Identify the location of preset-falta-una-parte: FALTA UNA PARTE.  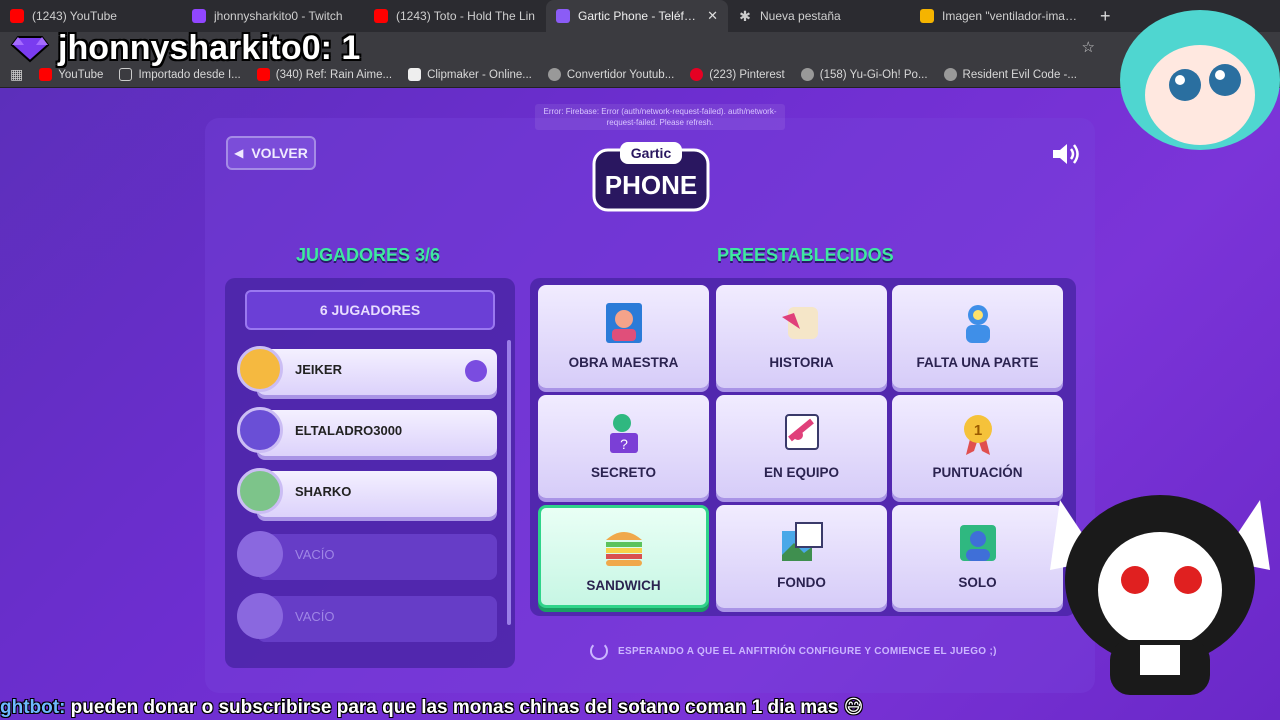
(977, 336).